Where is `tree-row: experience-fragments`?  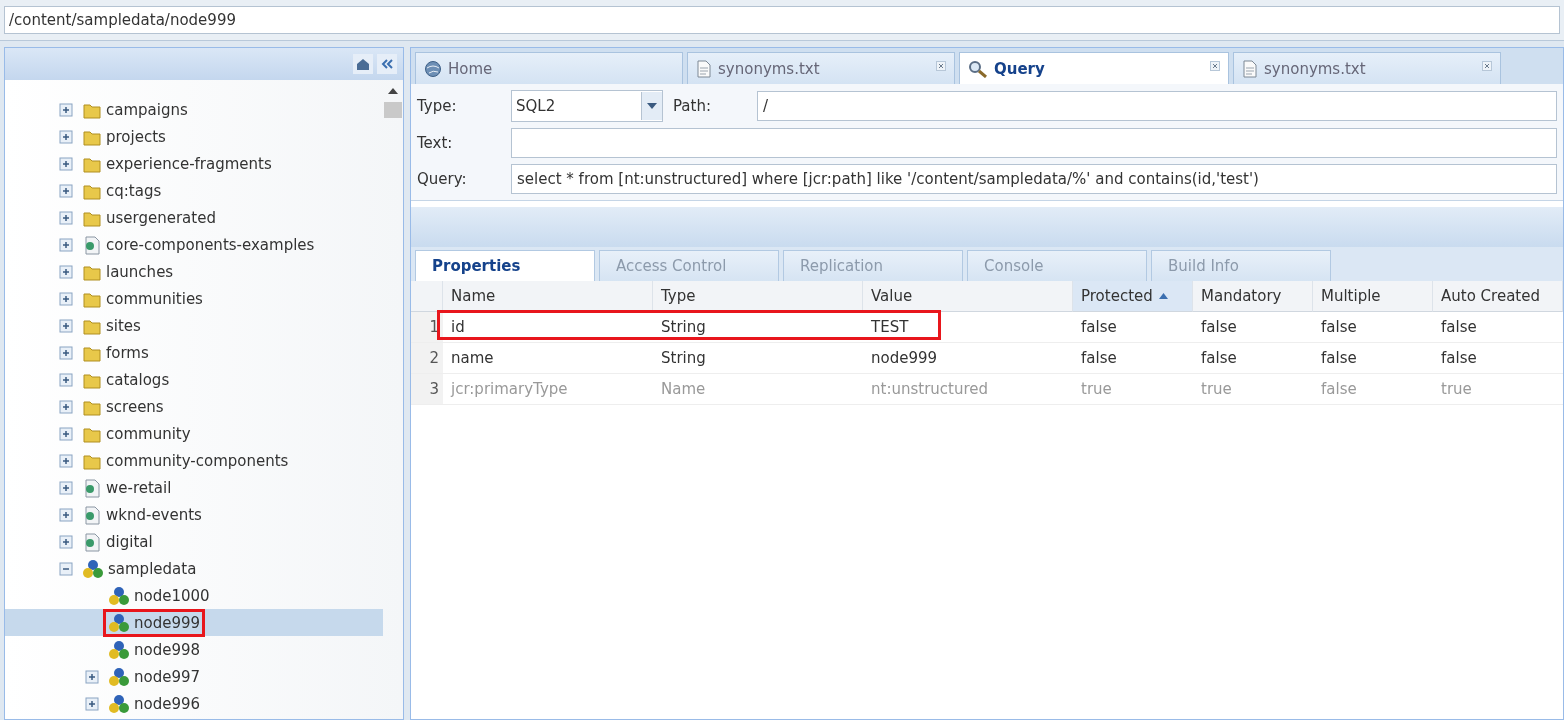 tree-row: experience-fragments is located at coordinates (194, 163).